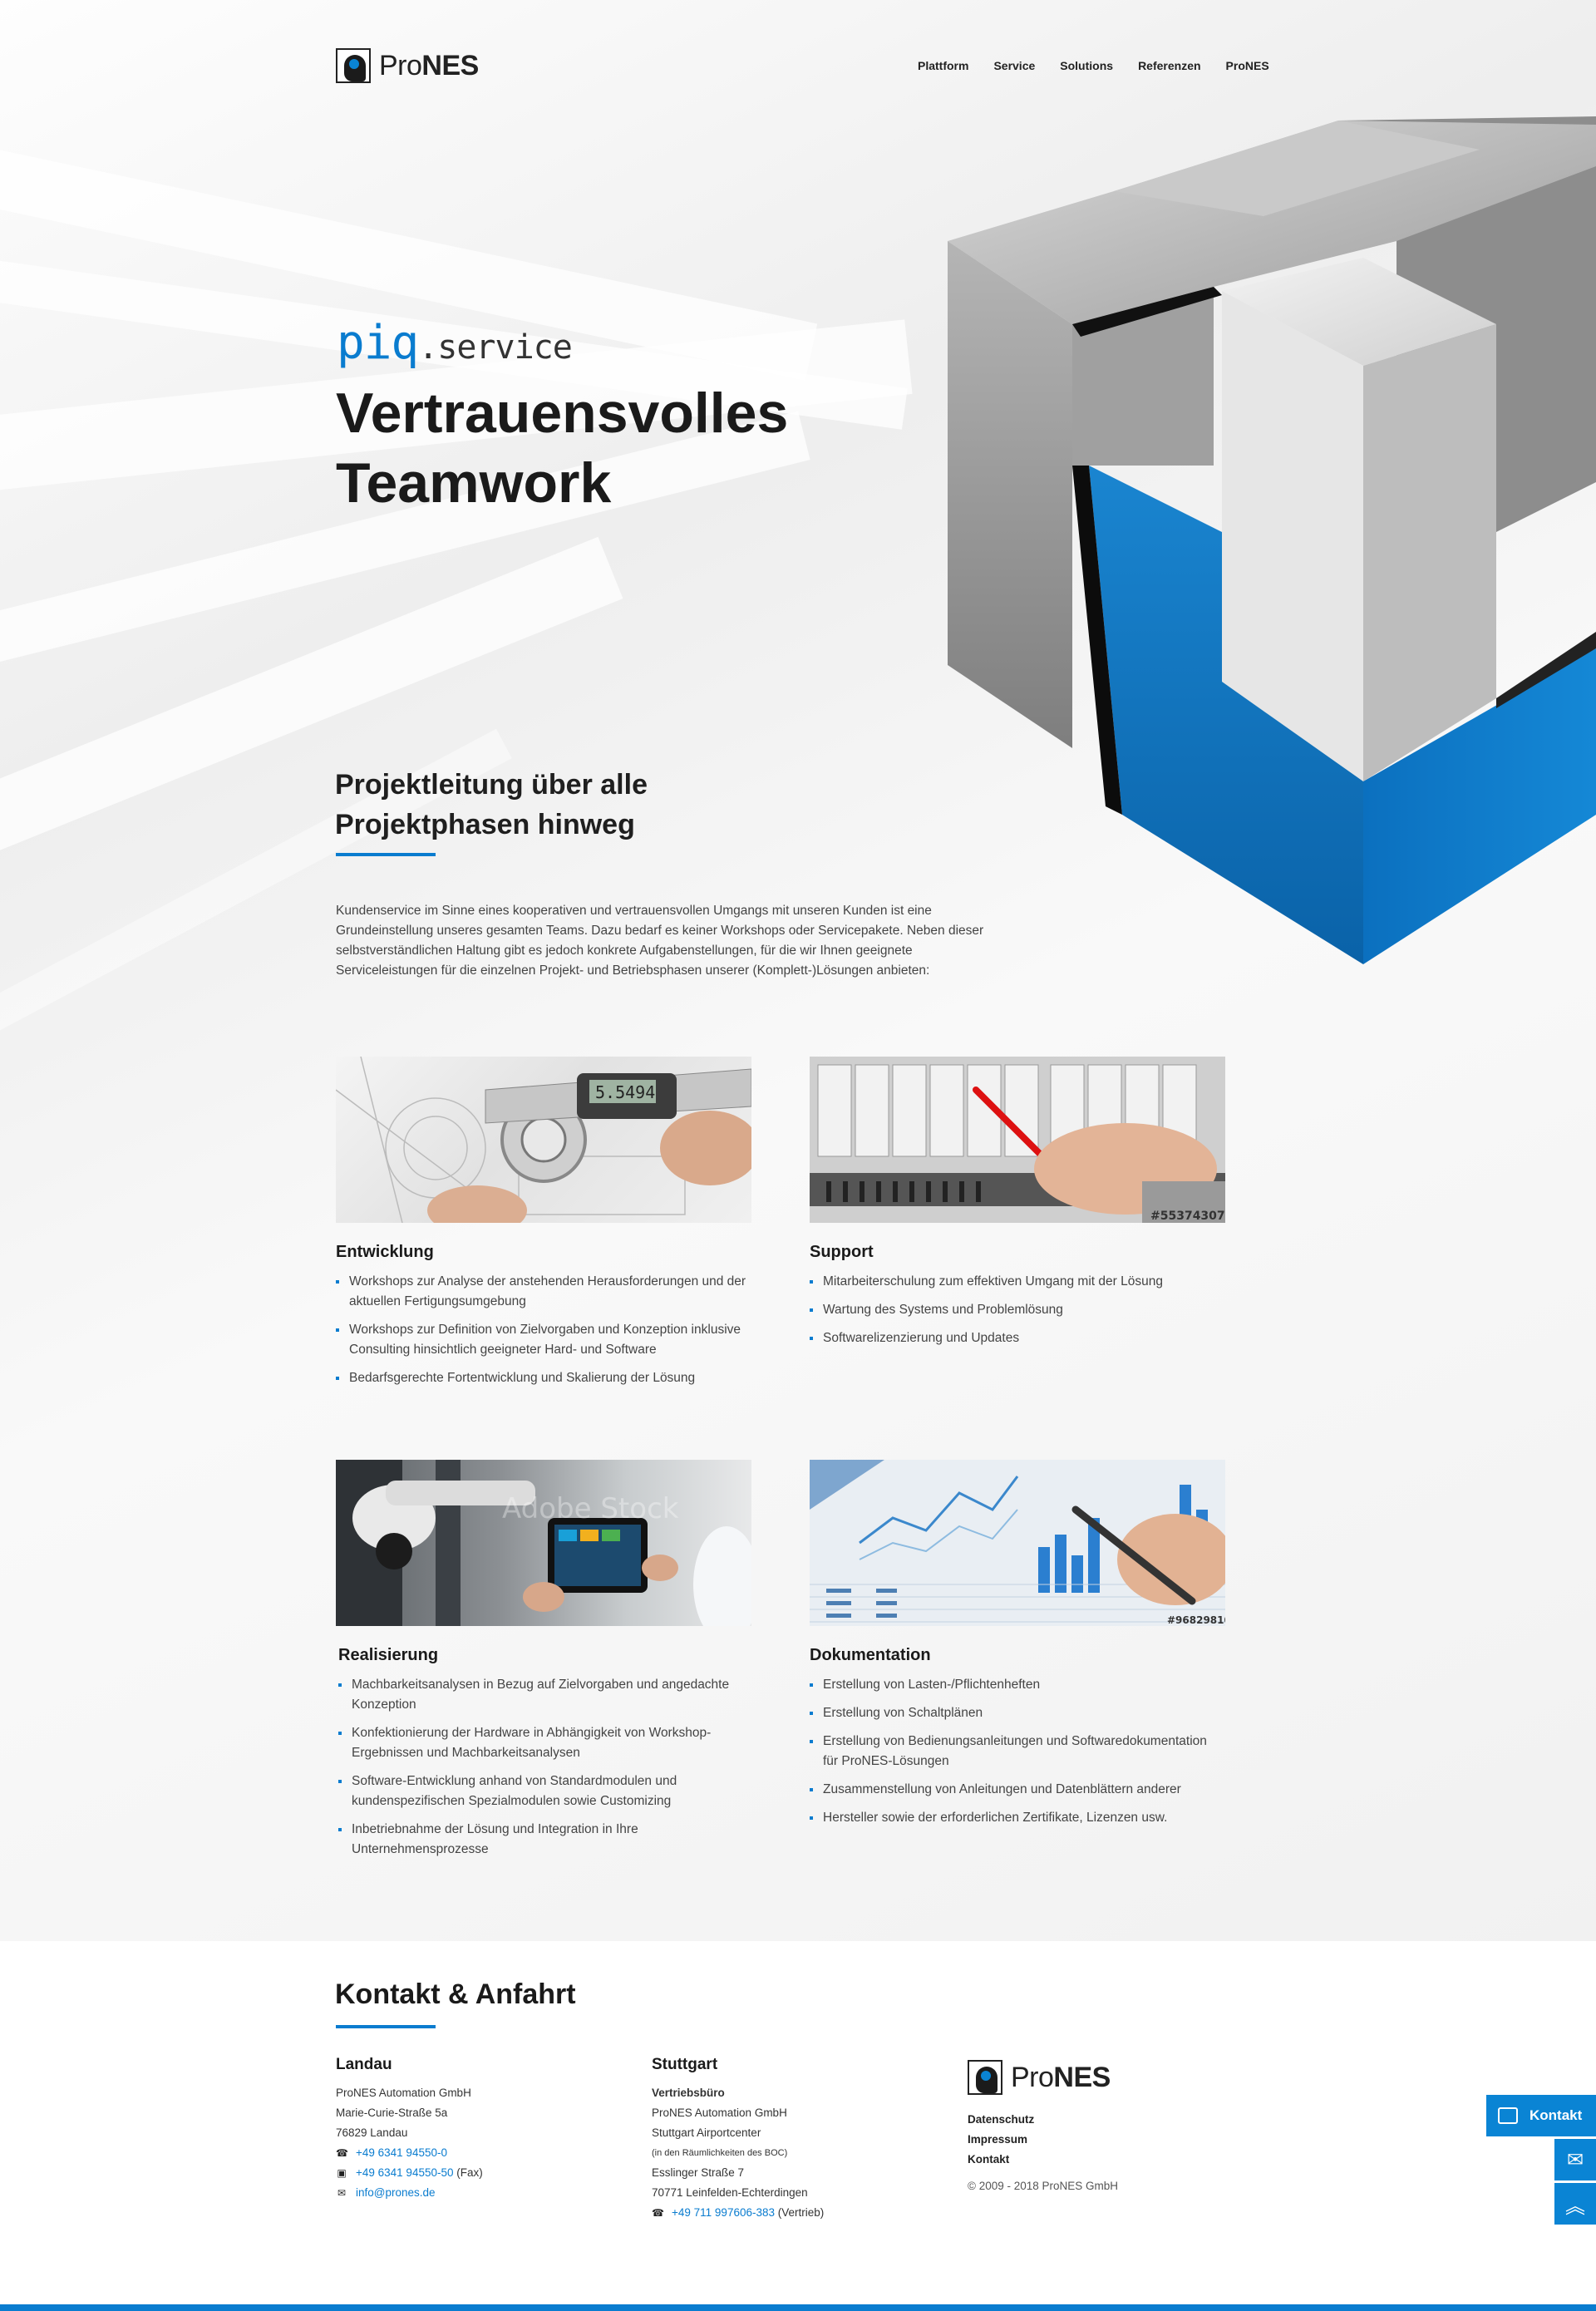  Describe the element at coordinates (870, 1655) in the screenshot. I see `card-title: Dokumentation` at that location.